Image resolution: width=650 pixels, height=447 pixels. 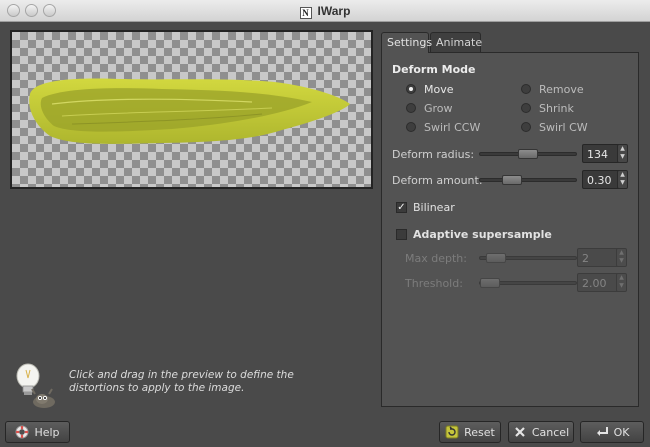 I want to click on radio-grow: Grow, so click(x=429, y=108).